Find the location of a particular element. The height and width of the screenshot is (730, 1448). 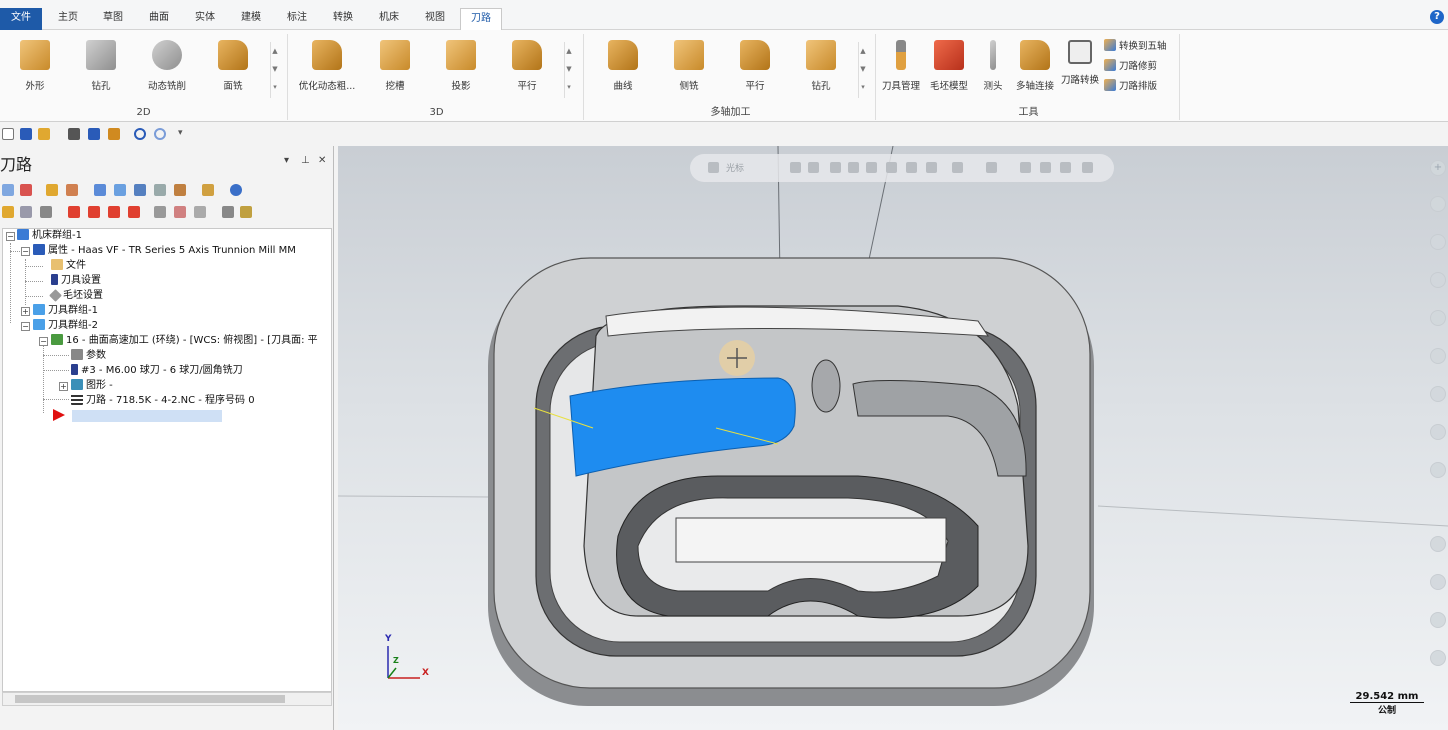

tree-node-tool: #3 - M6.00 球刀 - 6 球刀/圆角铣刀 is located at coordinates (157, 371).